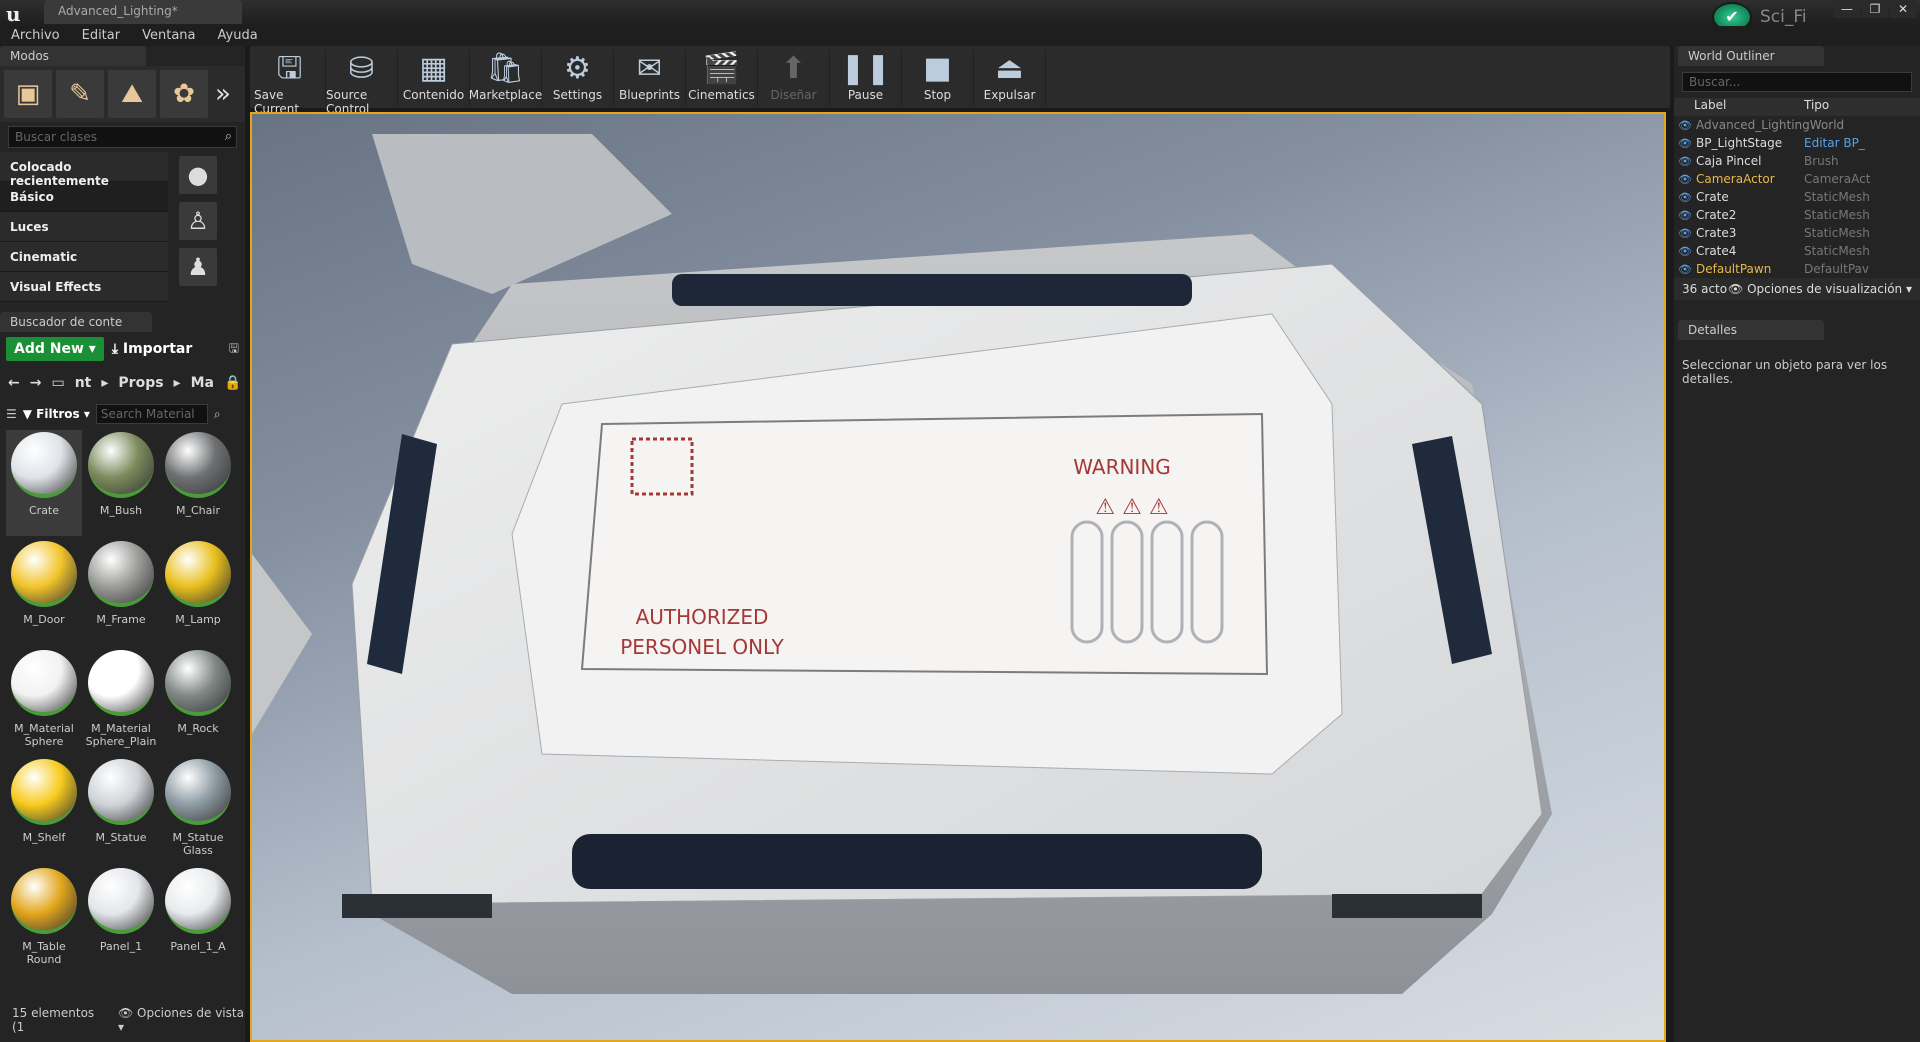 The height and width of the screenshot is (1042, 1920). Describe the element at coordinates (1834, 143) in the screenshot. I see `actor-type: Editar BP_` at that location.